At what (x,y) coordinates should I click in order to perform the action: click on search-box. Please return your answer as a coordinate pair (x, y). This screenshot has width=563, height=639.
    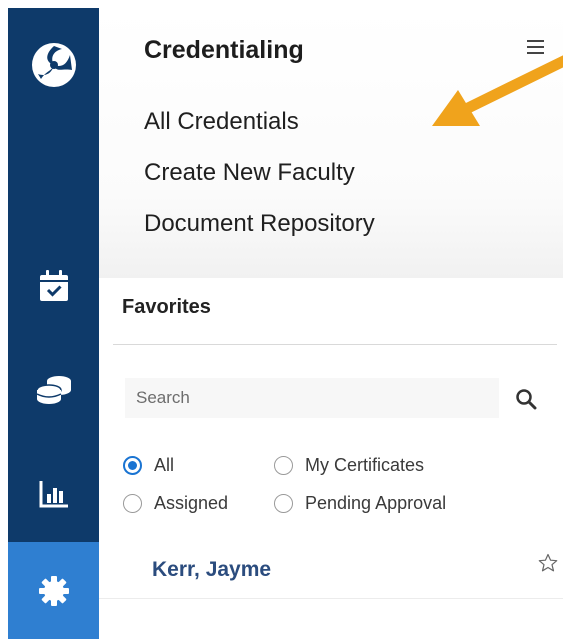
    Looking at the image, I should click on (312, 398).